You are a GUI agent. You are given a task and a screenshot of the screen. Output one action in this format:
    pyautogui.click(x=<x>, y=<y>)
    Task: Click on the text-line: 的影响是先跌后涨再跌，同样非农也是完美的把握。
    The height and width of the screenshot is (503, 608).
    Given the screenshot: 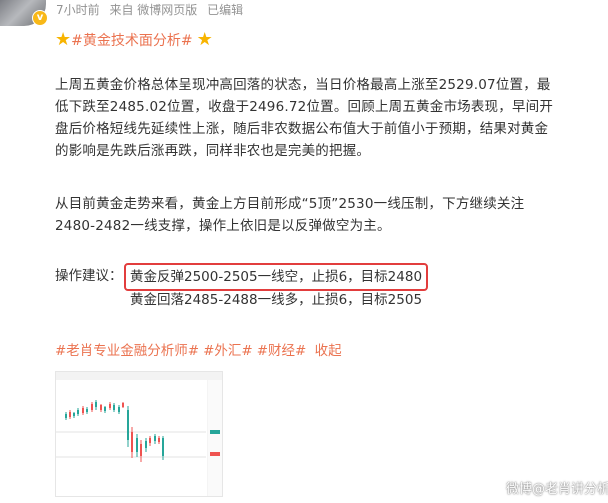 What is the action you would take?
    pyautogui.click(x=213, y=151)
    